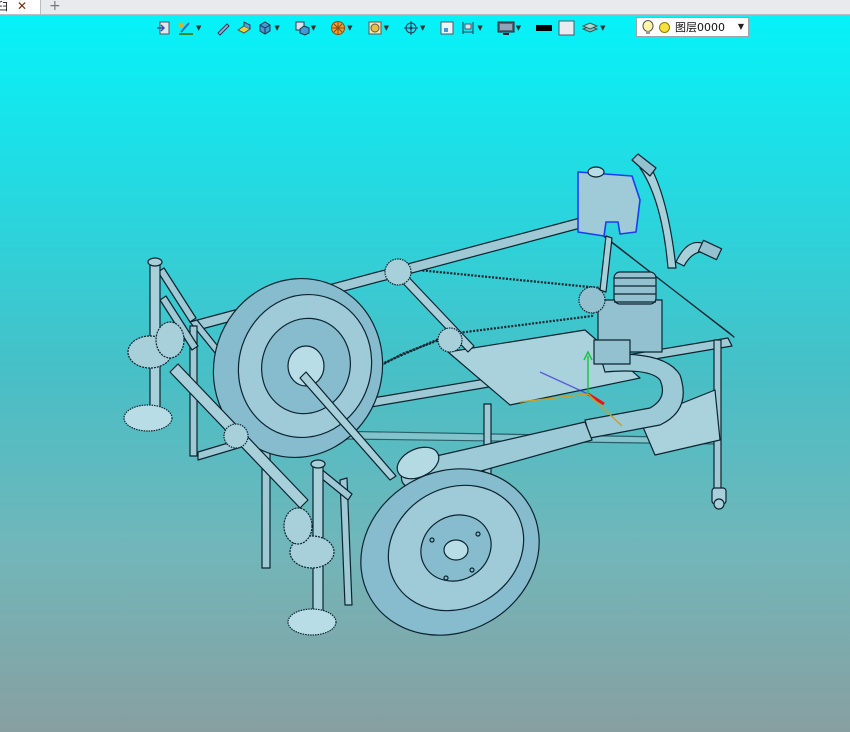 Image resolution: width=850 pixels, height=732 pixels. I want to click on layer-stack-icon, so click(590, 27).